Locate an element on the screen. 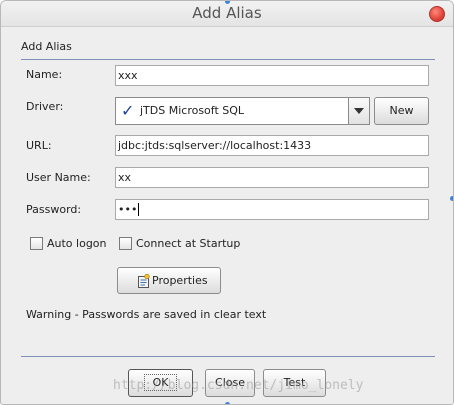  test-button: Test is located at coordinates (294, 383).